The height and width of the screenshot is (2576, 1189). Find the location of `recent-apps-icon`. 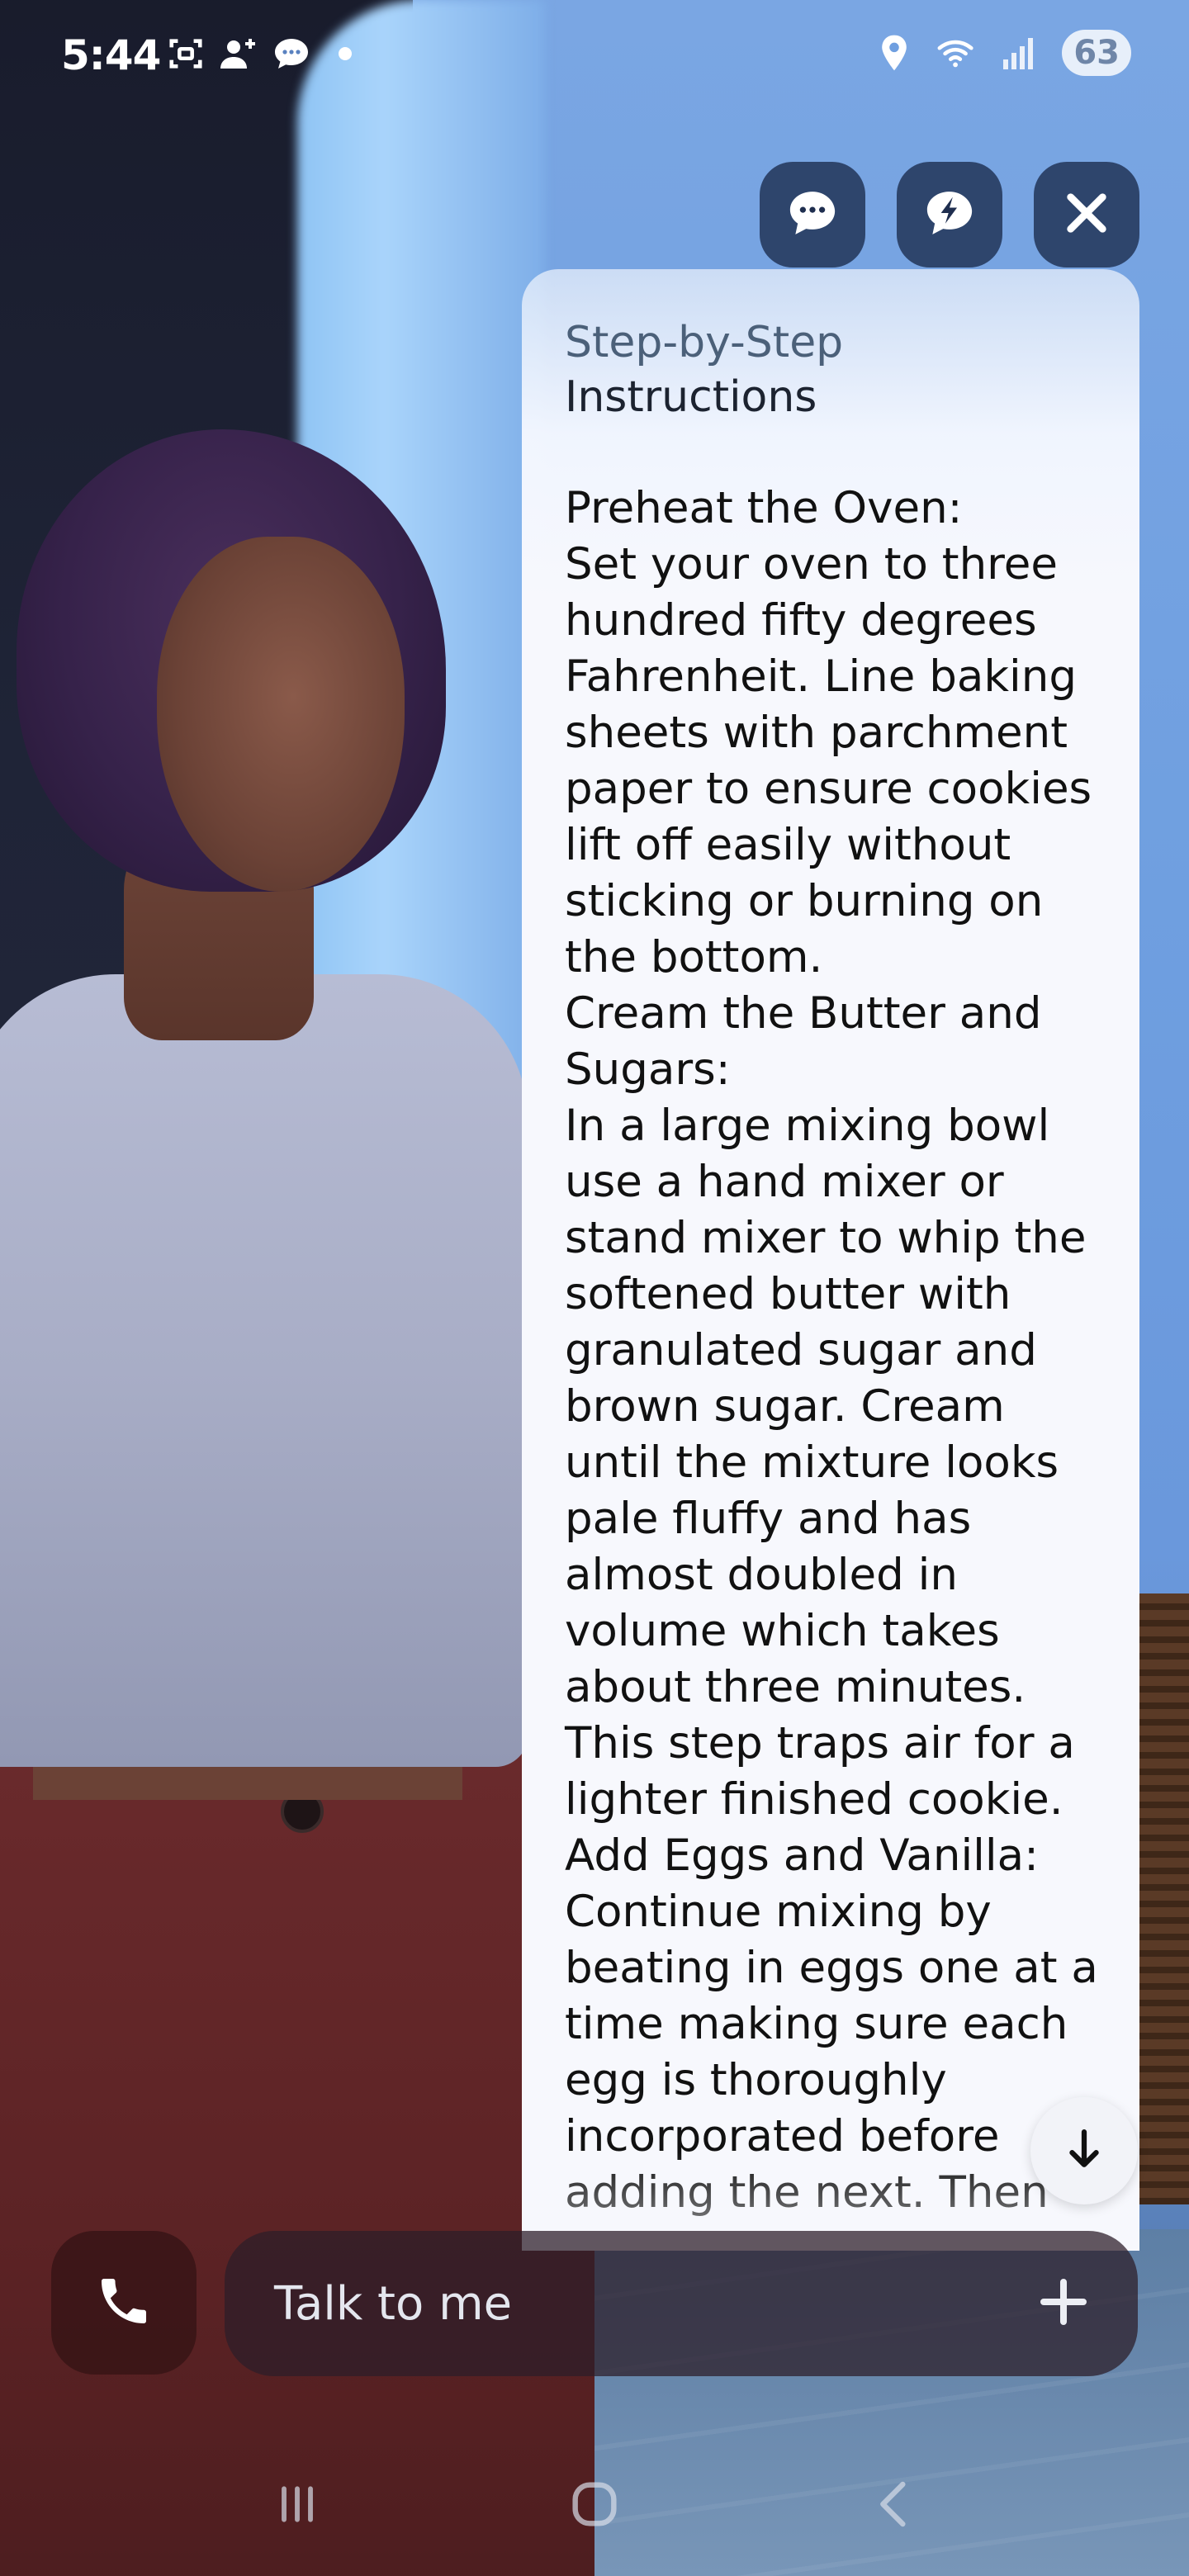

recent-apps-icon is located at coordinates (297, 2505).